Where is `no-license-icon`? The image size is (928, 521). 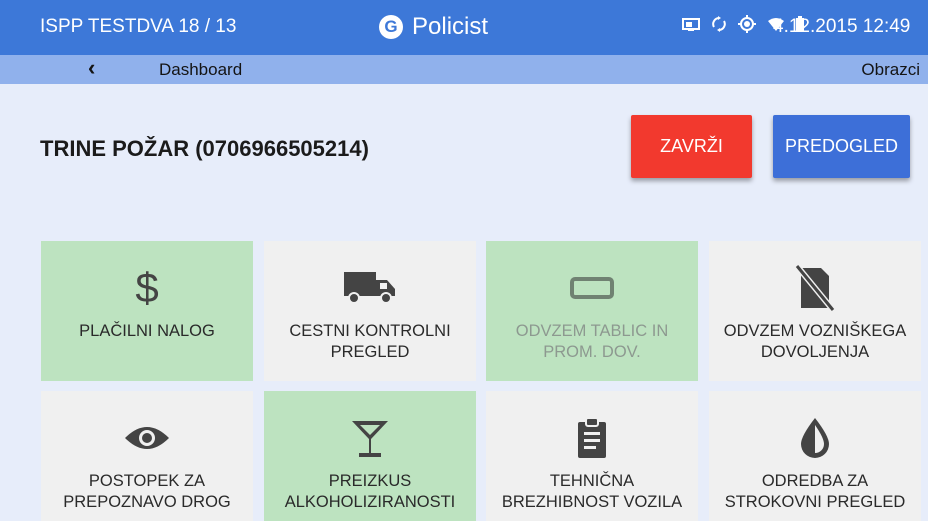 no-license-icon is located at coordinates (815, 288).